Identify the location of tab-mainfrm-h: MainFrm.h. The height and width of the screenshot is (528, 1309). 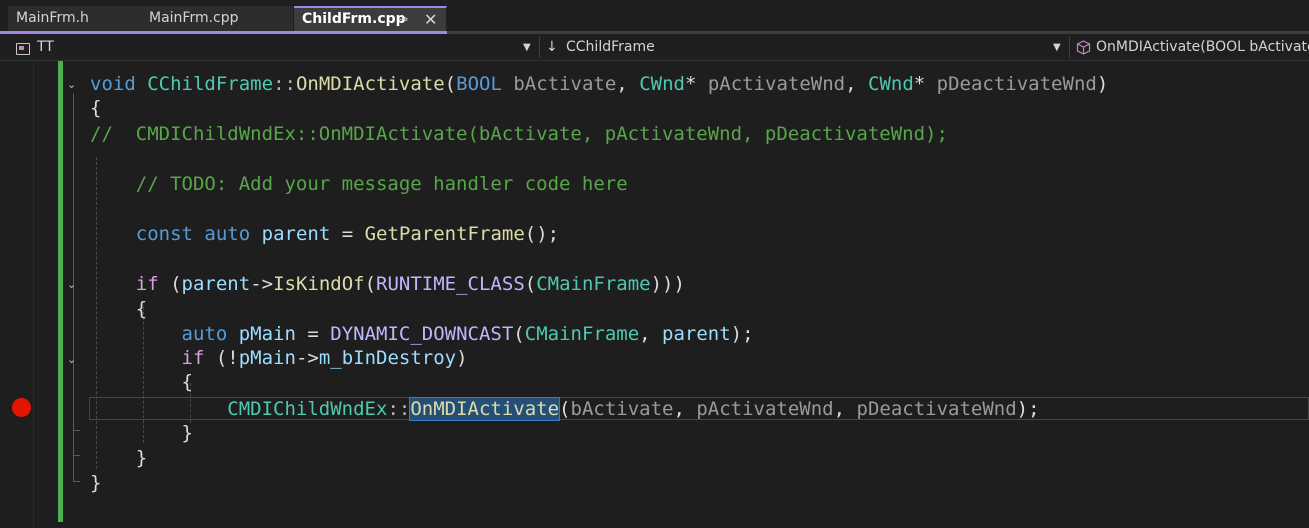
(75, 18).